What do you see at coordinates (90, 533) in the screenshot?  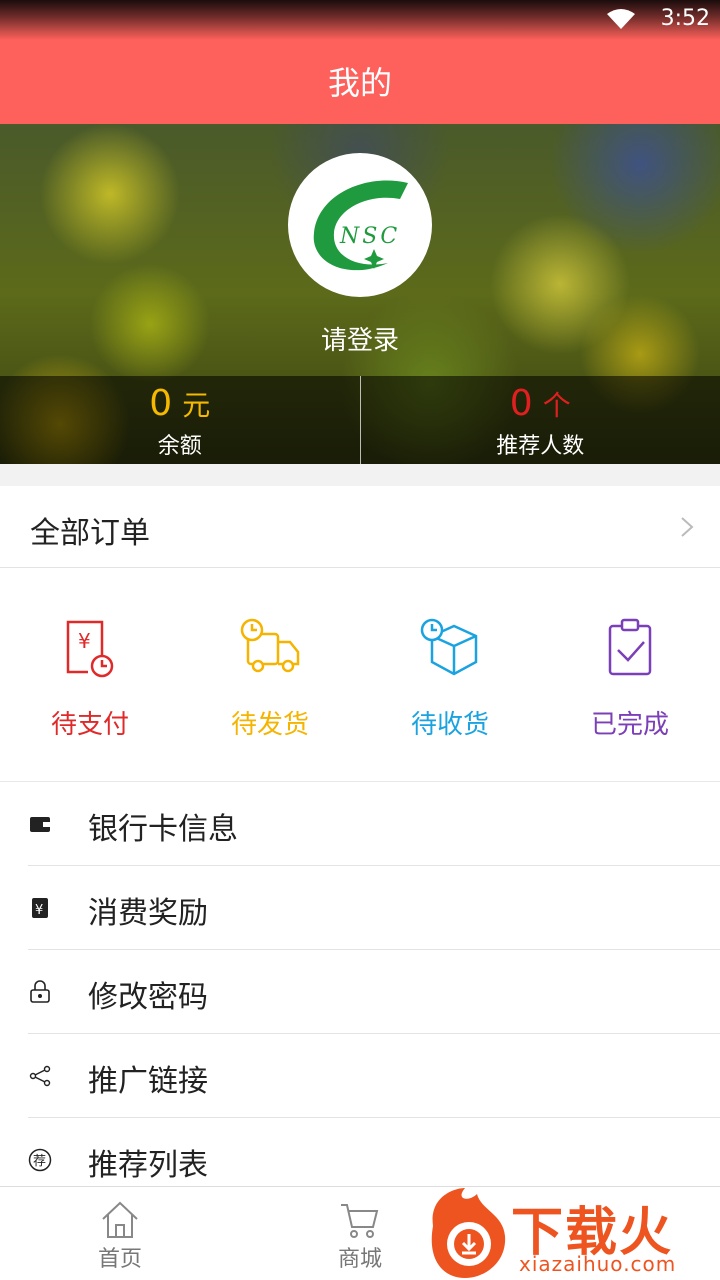 I see `all-orders-title: 全部订单` at bounding box center [90, 533].